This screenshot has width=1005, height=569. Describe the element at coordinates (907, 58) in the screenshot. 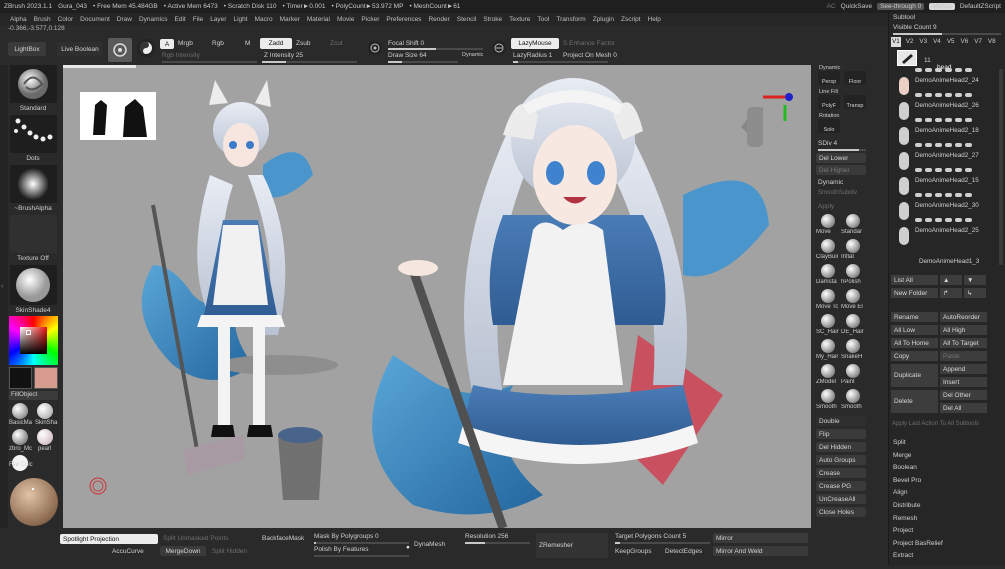

I see `subtool-folder-thumb` at that location.